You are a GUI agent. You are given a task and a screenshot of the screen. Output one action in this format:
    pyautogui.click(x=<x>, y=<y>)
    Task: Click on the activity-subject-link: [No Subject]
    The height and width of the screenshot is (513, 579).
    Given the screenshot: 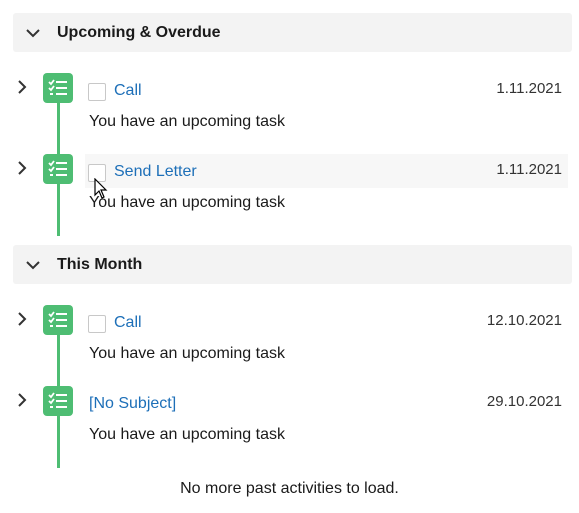 What is the action you would take?
    pyautogui.click(x=132, y=404)
    